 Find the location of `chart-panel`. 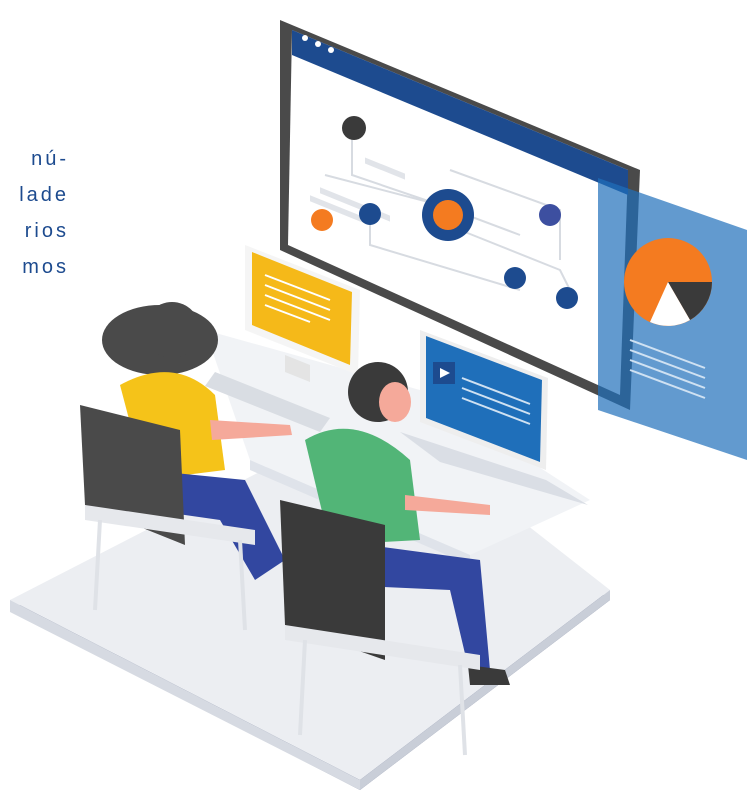

chart-panel is located at coordinates (672, 319).